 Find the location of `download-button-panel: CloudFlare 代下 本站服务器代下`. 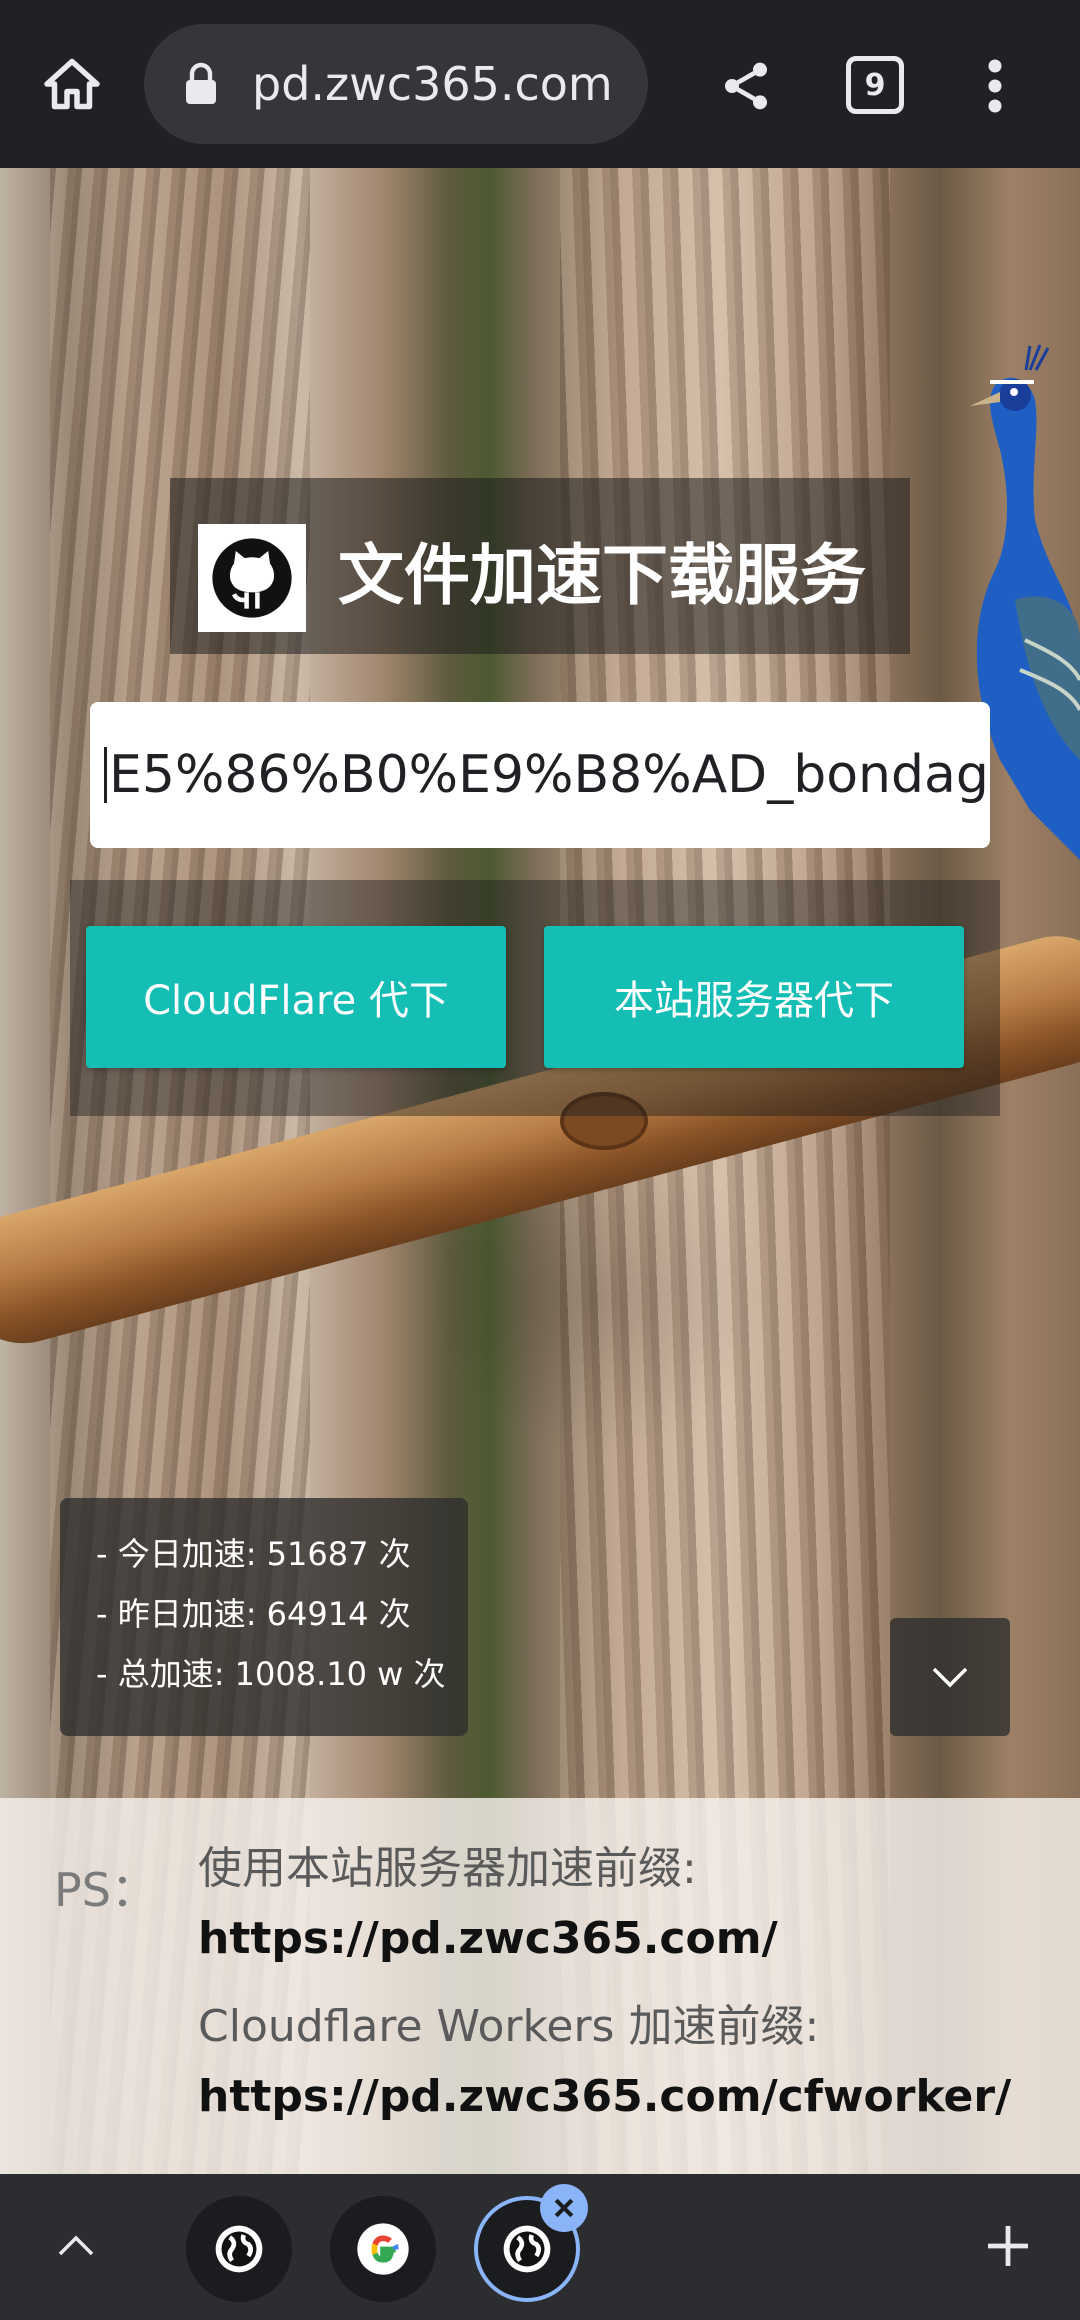

download-button-panel: CloudFlare 代下 本站服务器代下 is located at coordinates (535, 998).